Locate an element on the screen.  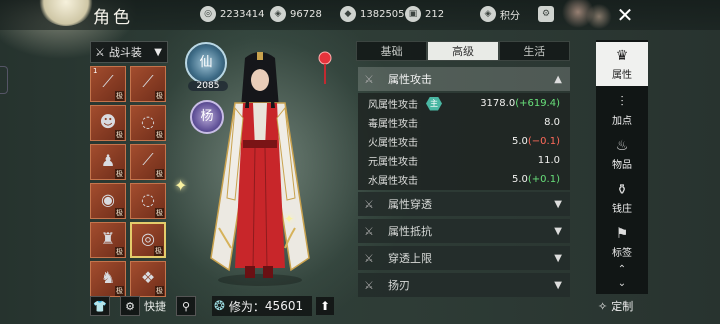
settings-button: ⚙ is located at coordinates (548, 14).